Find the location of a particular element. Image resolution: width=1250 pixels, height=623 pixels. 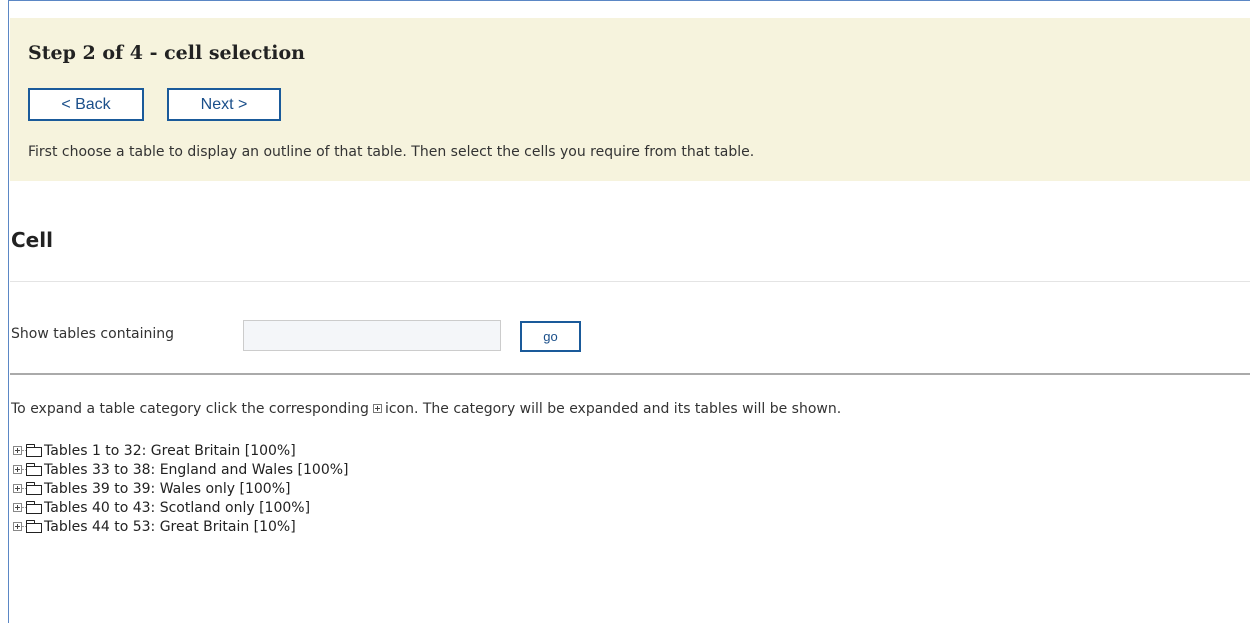

tree-item-label: Tables 39 to 39: Wales only [100%] is located at coordinates (167, 489).